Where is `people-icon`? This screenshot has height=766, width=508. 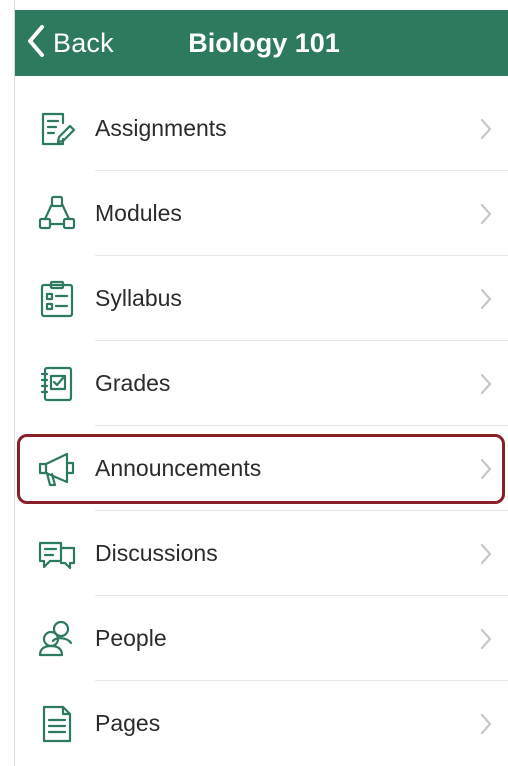
people-icon is located at coordinates (57, 639).